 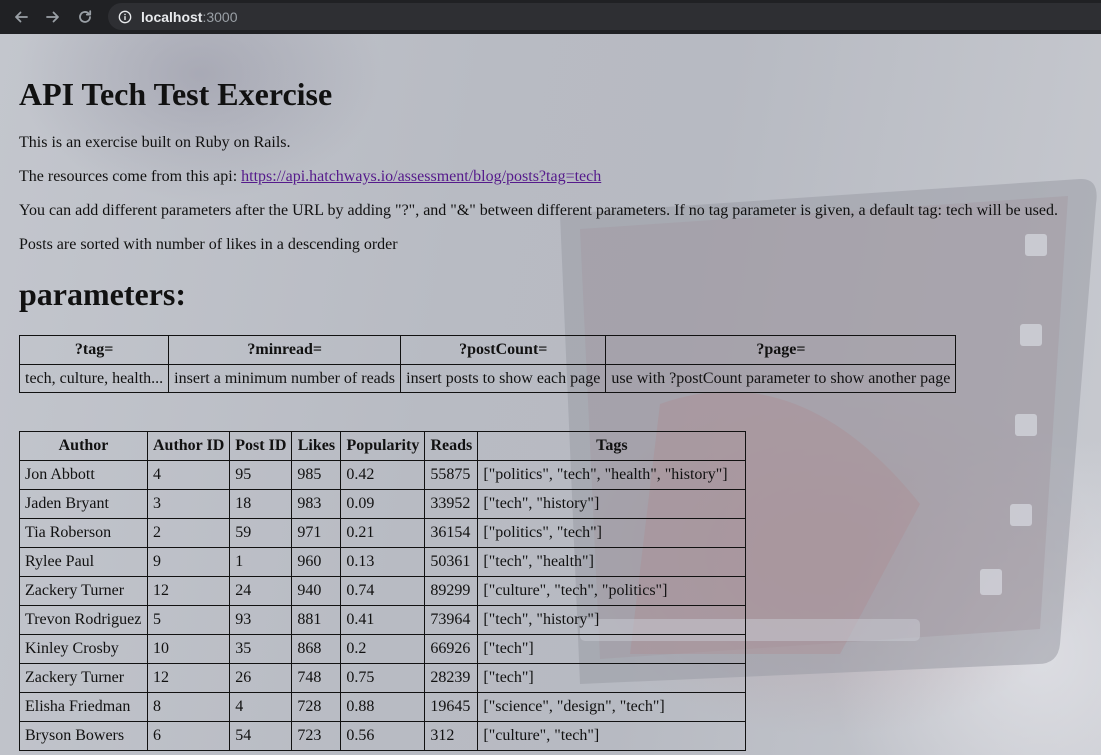 I want to click on cell-post-id: 1, so click(x=261, y=562).